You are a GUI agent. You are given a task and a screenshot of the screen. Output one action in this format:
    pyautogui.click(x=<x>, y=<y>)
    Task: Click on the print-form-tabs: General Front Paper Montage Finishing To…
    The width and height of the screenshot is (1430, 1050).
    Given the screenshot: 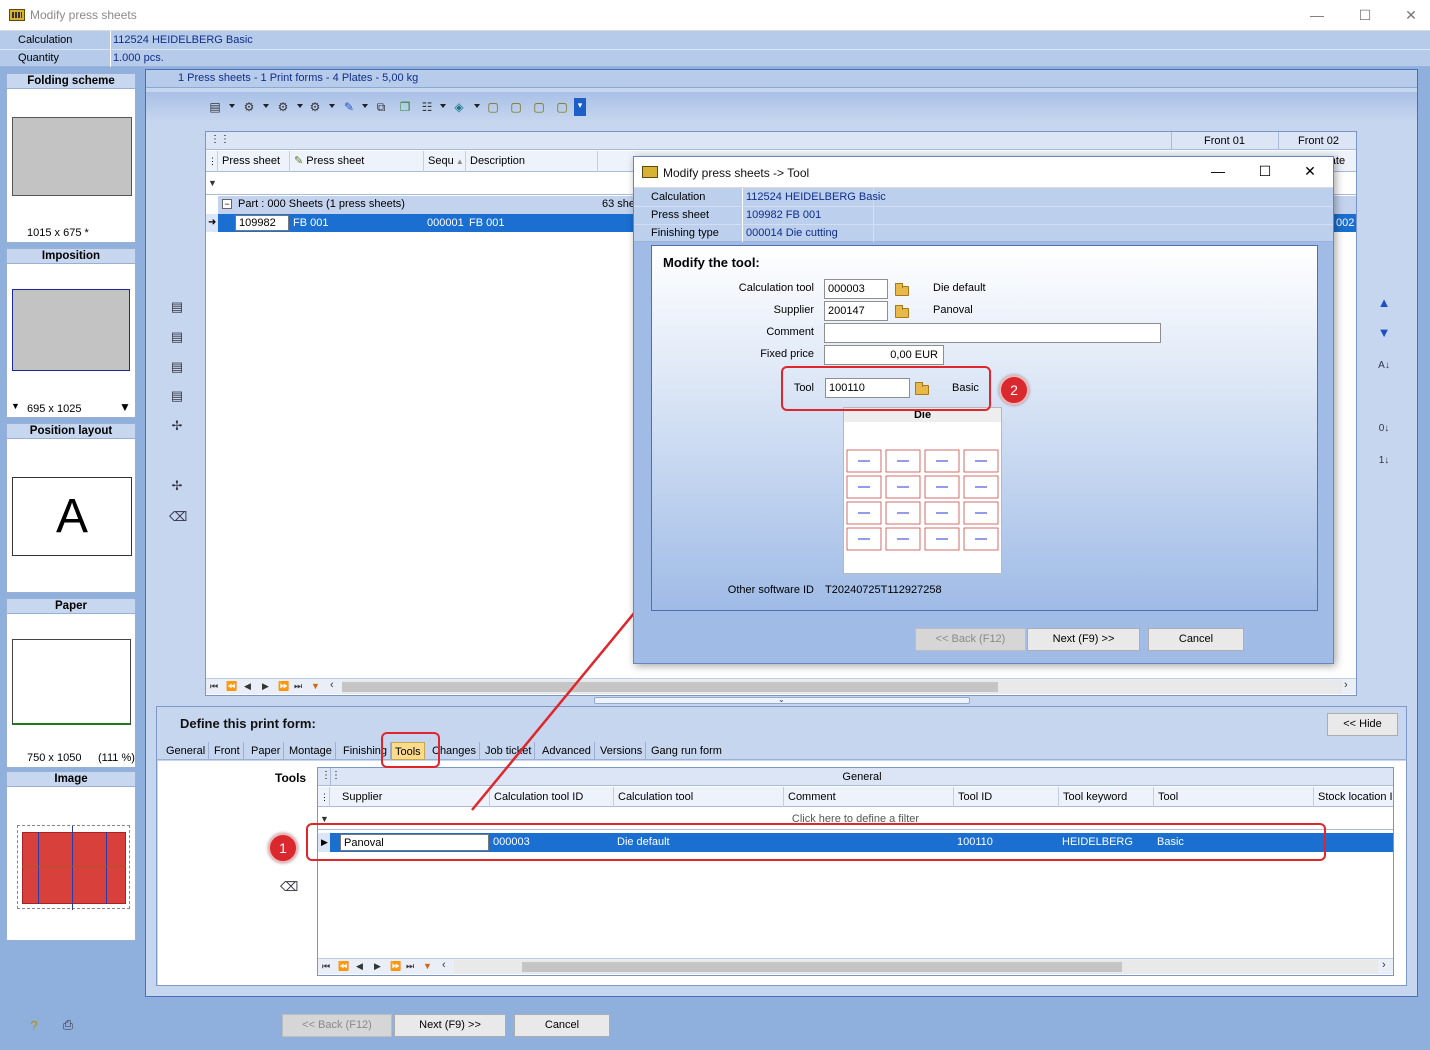 What is the action you would take?
    pyautogui.click(x=782, y=750)
    